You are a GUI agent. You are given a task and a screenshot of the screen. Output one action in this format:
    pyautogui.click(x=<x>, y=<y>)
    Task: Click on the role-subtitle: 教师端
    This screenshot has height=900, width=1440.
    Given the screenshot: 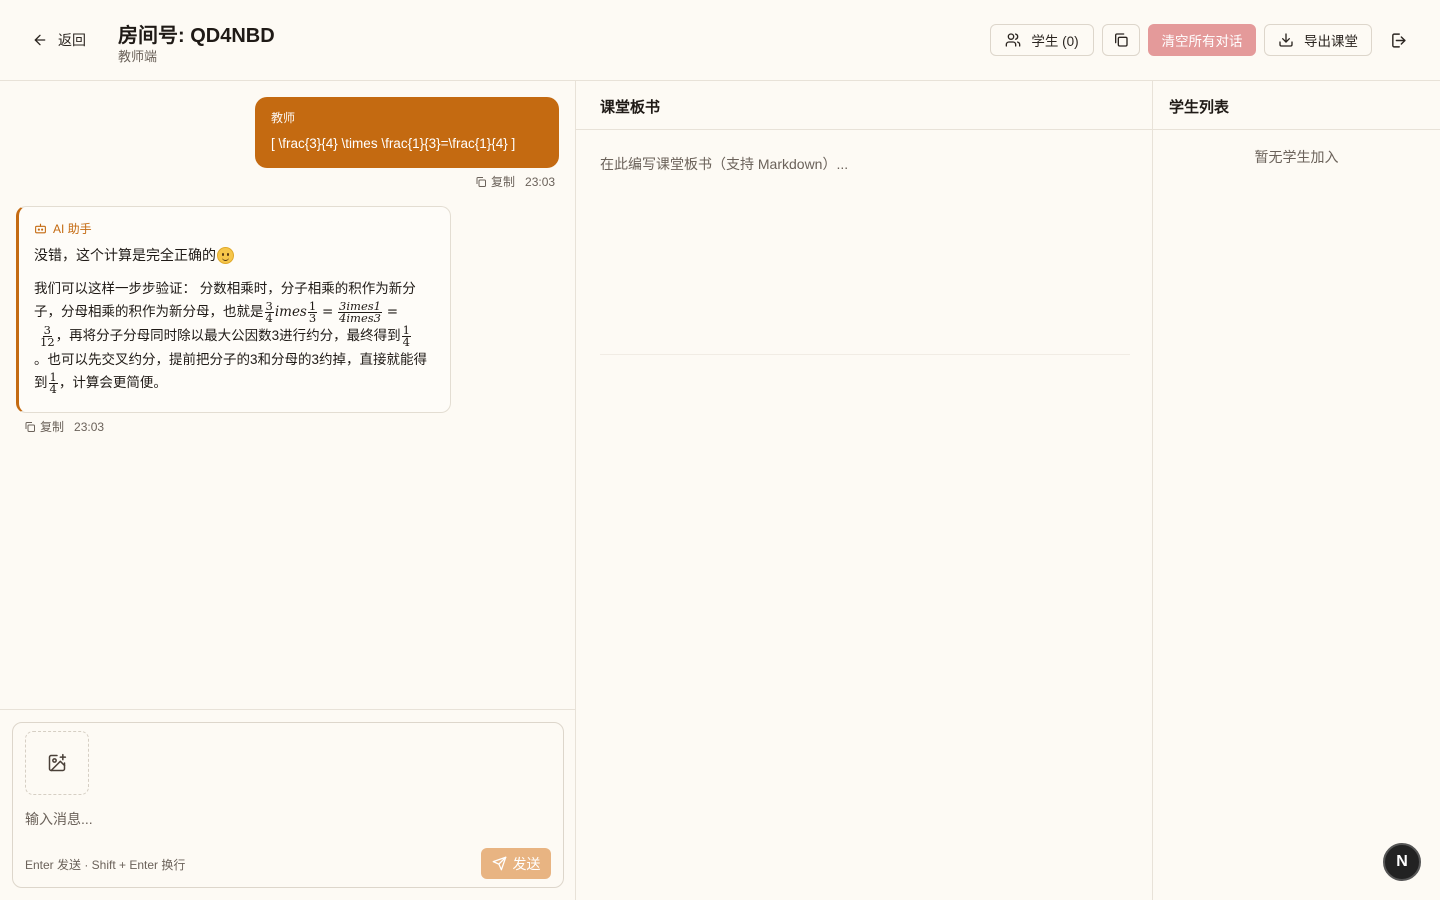 What is the action you would take?
    pyautogui.click(x=138, y=56)
    